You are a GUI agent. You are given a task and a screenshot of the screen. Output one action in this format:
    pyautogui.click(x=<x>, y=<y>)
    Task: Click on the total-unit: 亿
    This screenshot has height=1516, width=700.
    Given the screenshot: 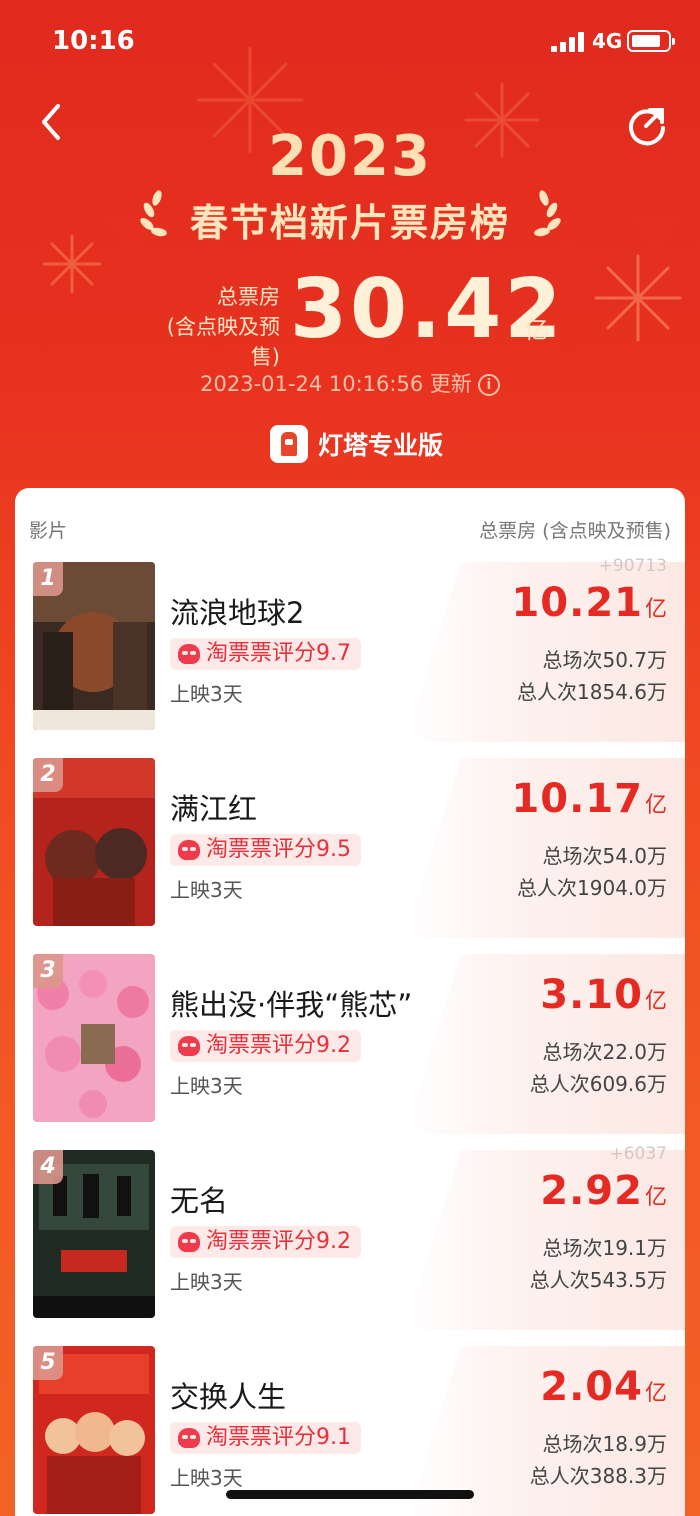 What is the action you would take?
    pyautogui.click(x=536, y=330)
    